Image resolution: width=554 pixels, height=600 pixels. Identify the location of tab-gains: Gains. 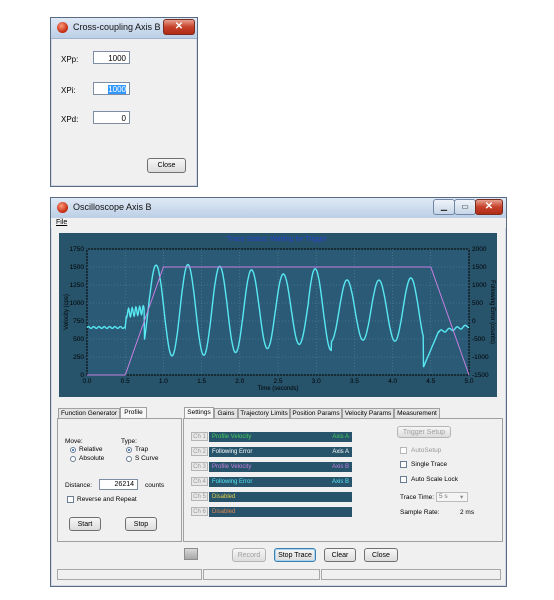
(226, 413).